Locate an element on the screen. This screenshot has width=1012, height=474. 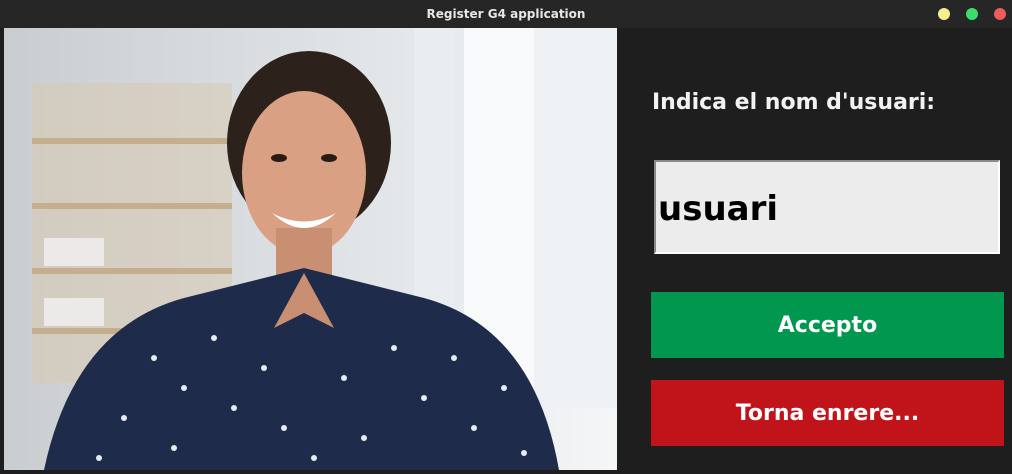
username-input is located at coordinates (827, 207).